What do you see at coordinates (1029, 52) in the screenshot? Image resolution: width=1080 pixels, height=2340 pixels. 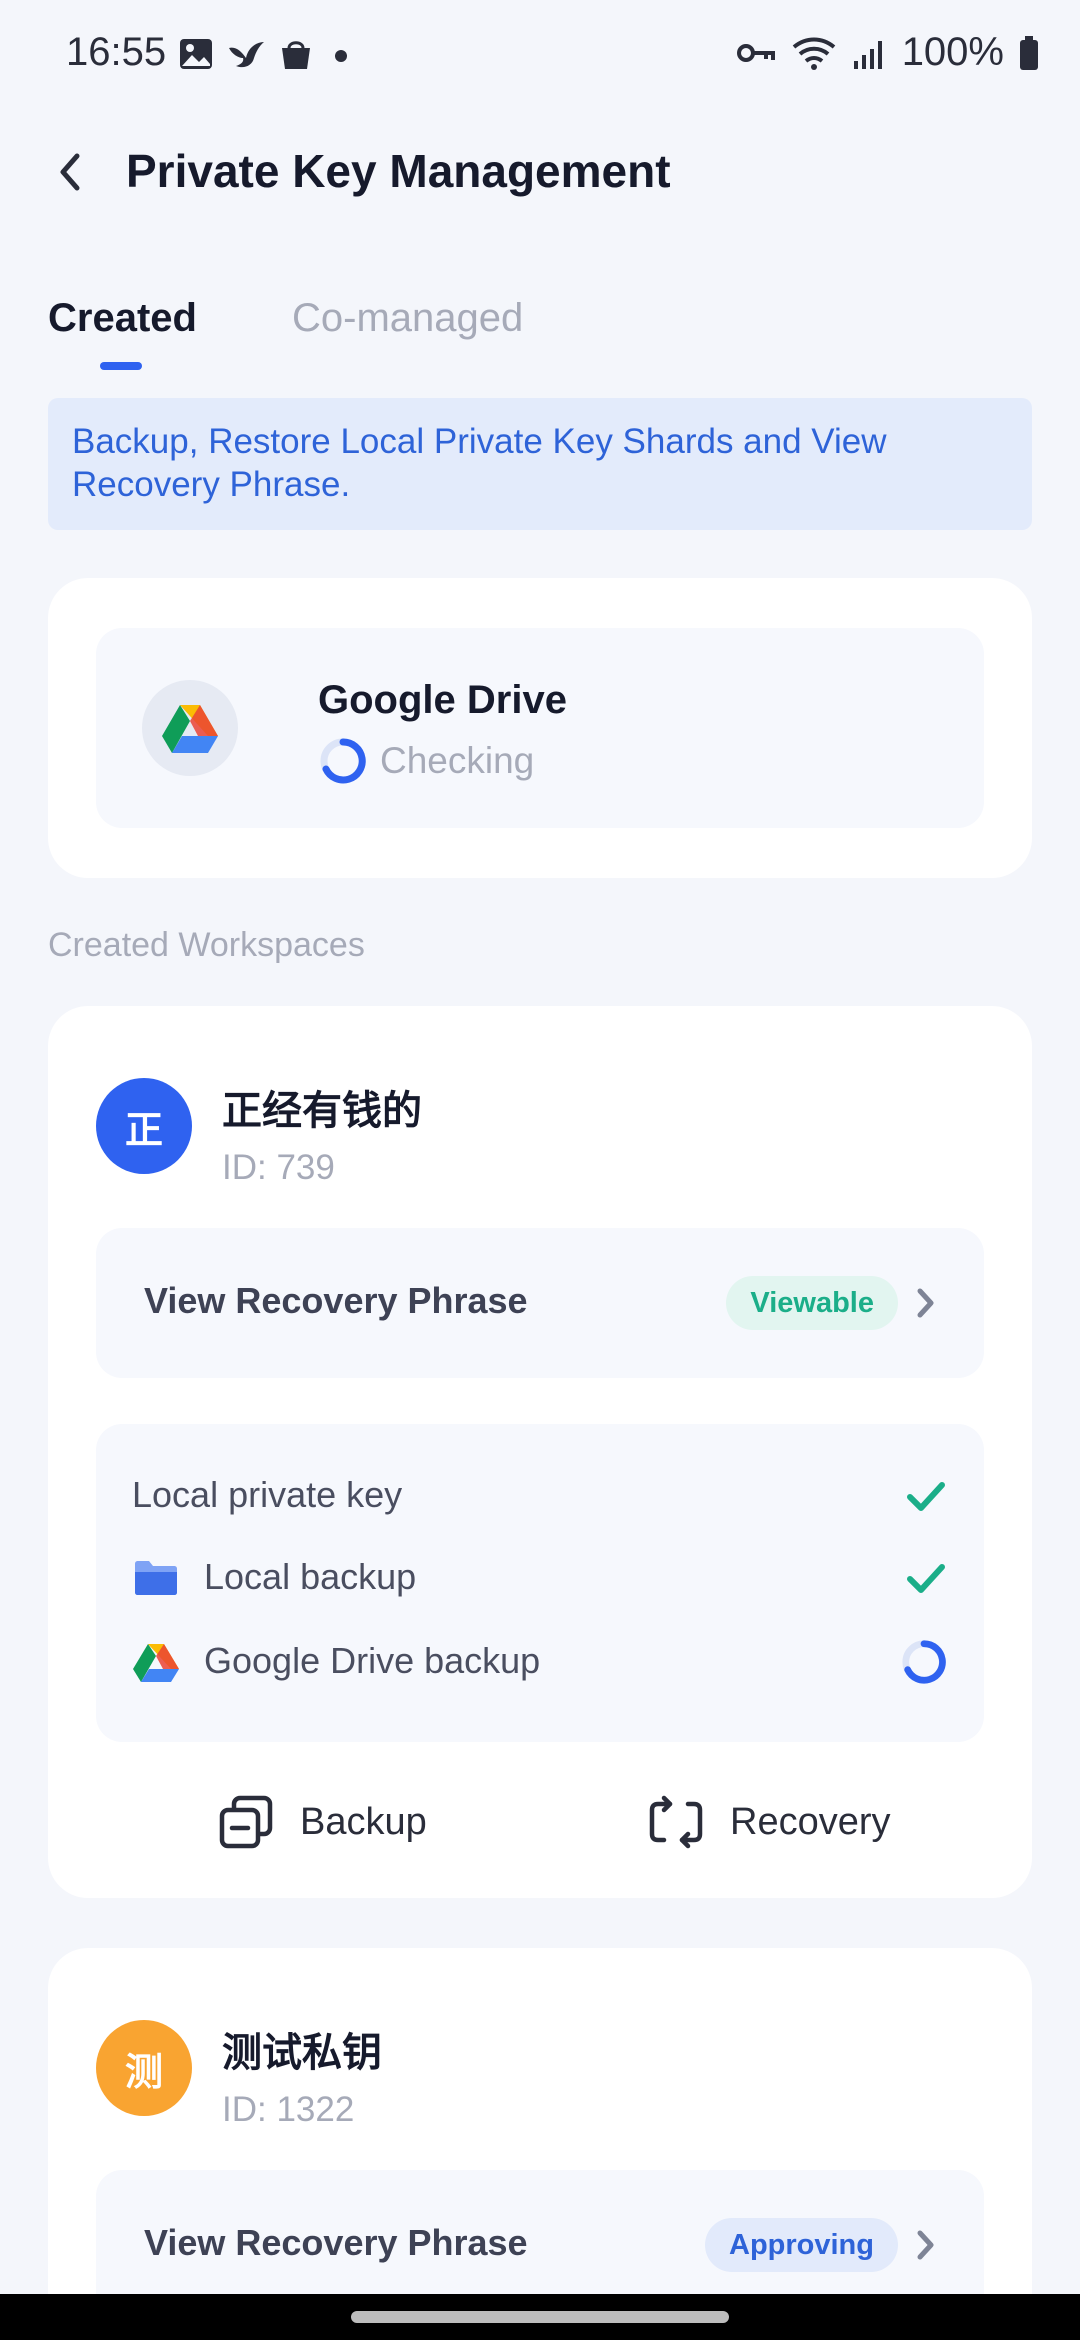 I see `battery-icon` at bounding box center [1029, 52].